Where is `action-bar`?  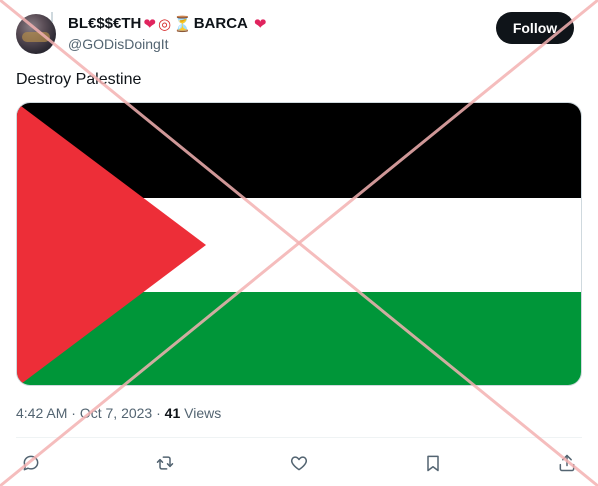 action-bar is located at coordinates (299, 463).